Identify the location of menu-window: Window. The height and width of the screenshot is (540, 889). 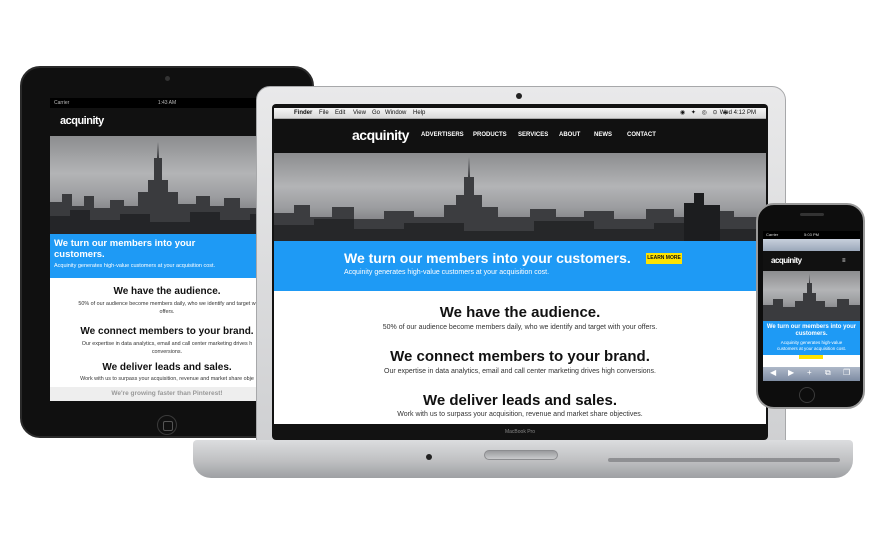
(395, 113).